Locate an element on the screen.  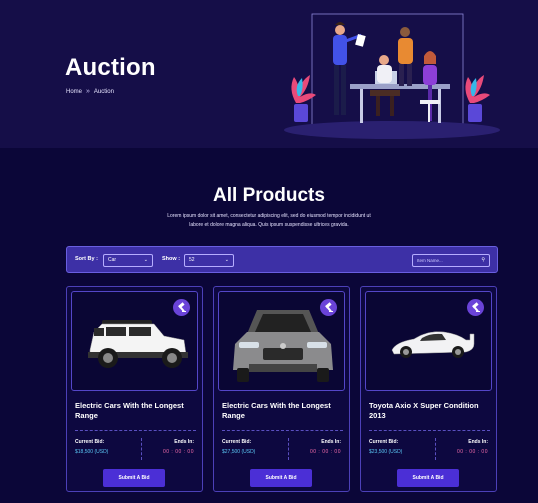
product-name: Toyota Axio X Super Condition 2013 is located at coordinates (431, 411).